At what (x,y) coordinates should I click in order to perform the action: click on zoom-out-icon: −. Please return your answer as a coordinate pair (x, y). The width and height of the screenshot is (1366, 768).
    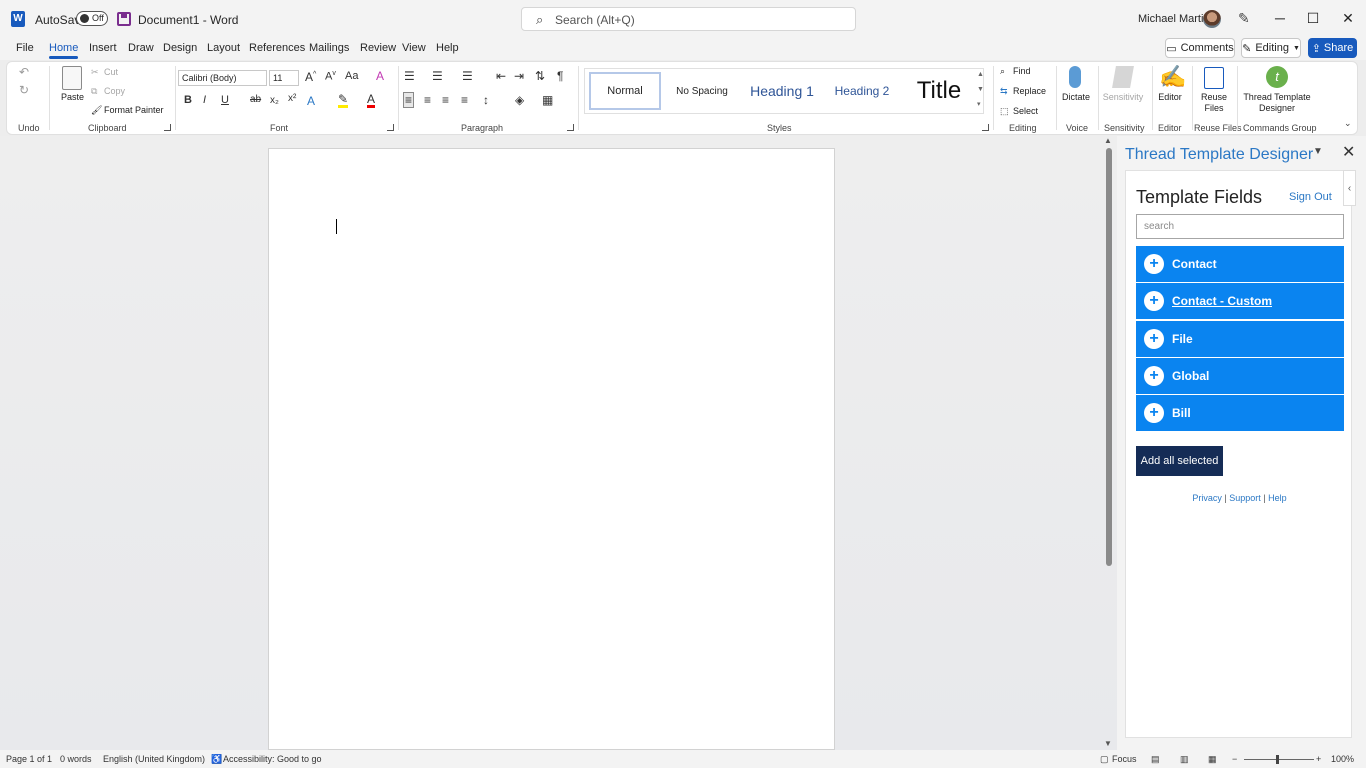
    Looking at the image, I should click on (1234, 759).